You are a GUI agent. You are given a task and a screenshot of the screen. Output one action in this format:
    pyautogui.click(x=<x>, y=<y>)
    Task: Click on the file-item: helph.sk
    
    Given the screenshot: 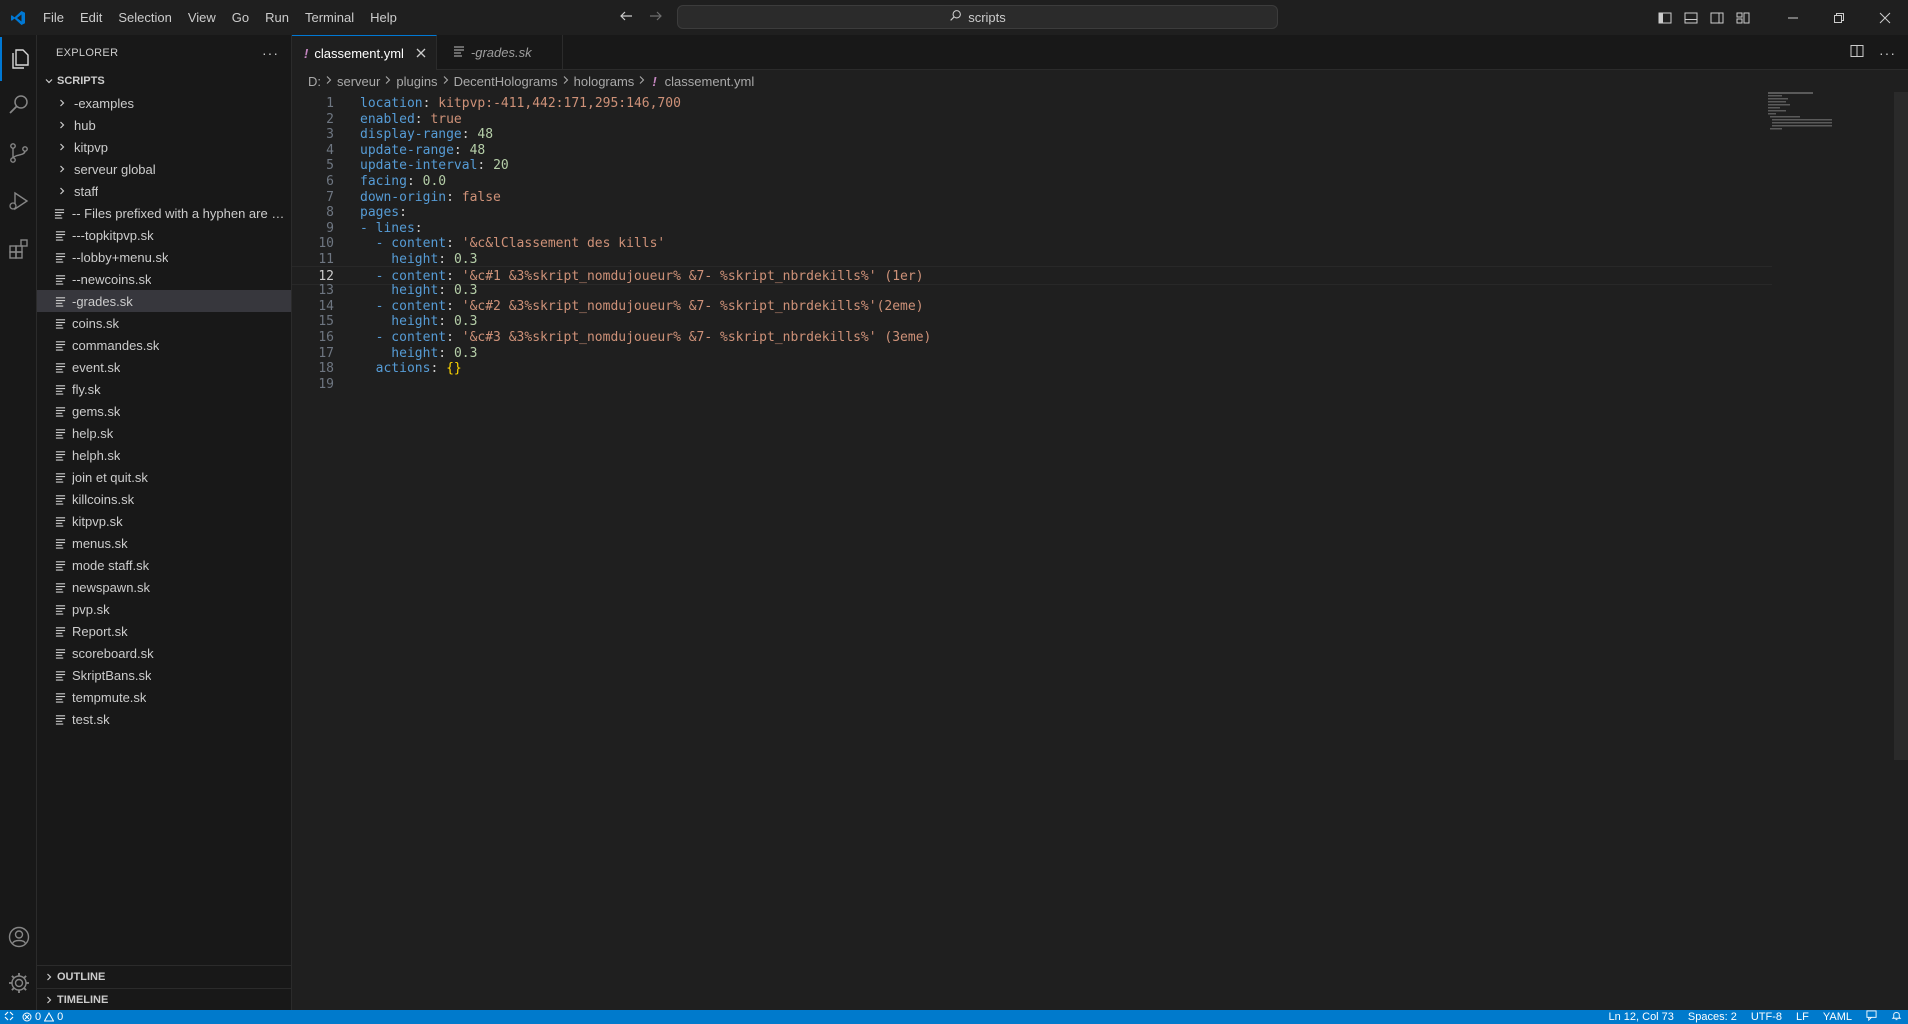 What is the action you would take?
    pyautogui.click(x=164, y=455)
    